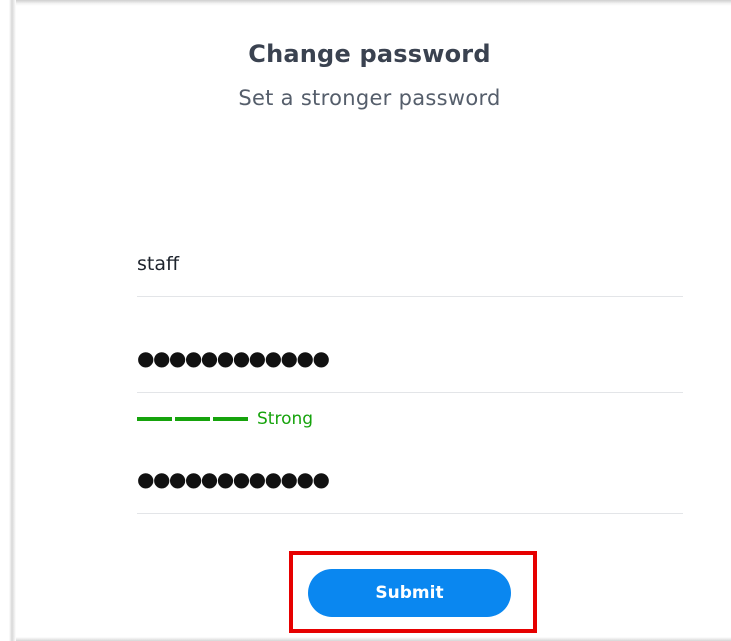  Describe the element at coordinates (410, 369) in the screenshot. I see `new-password-field: ●●●●●●●●●●●●` at that location.